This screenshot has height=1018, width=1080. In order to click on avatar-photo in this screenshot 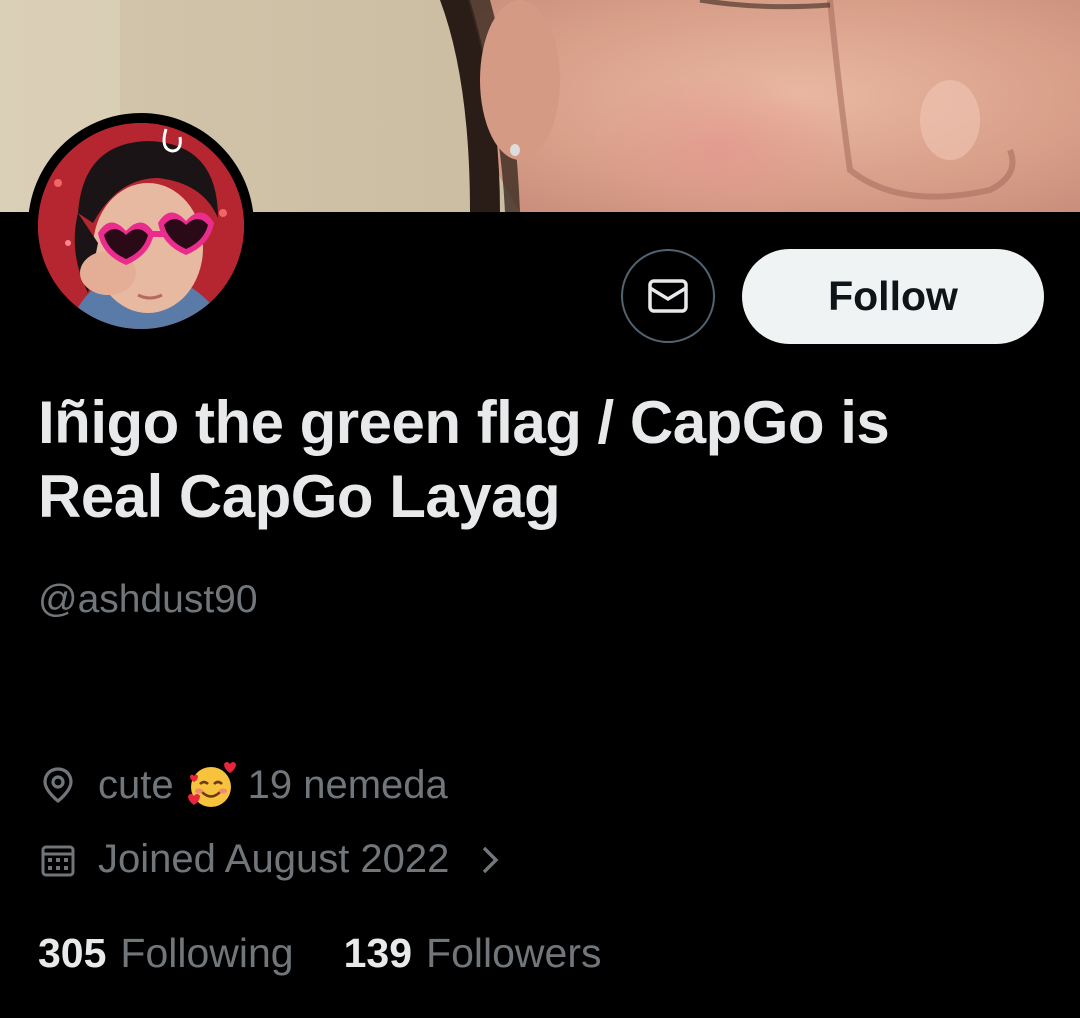, I will do `click(141, 226)`.